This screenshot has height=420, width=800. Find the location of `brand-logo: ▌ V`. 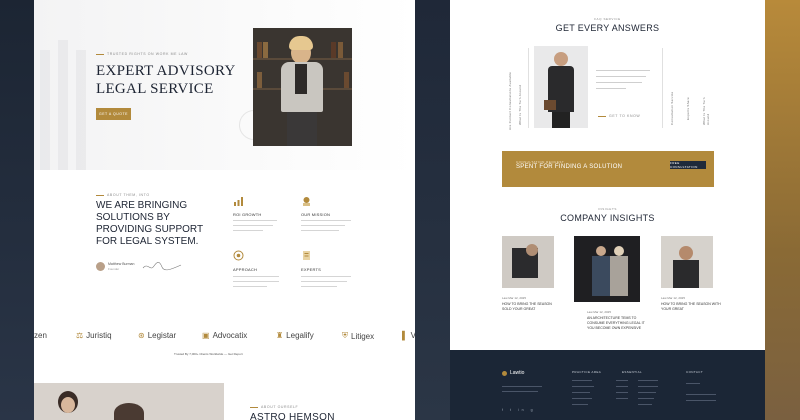

brand-logo: ▌ V is located at coordinates (408, 335).